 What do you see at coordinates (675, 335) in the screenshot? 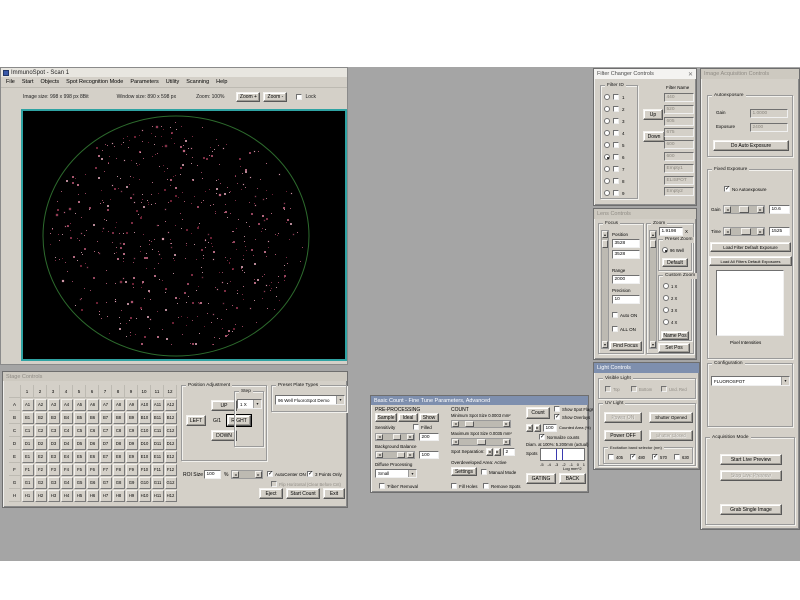
I see `name-pos-button: Name Pos` at bounding box center [675, 335].